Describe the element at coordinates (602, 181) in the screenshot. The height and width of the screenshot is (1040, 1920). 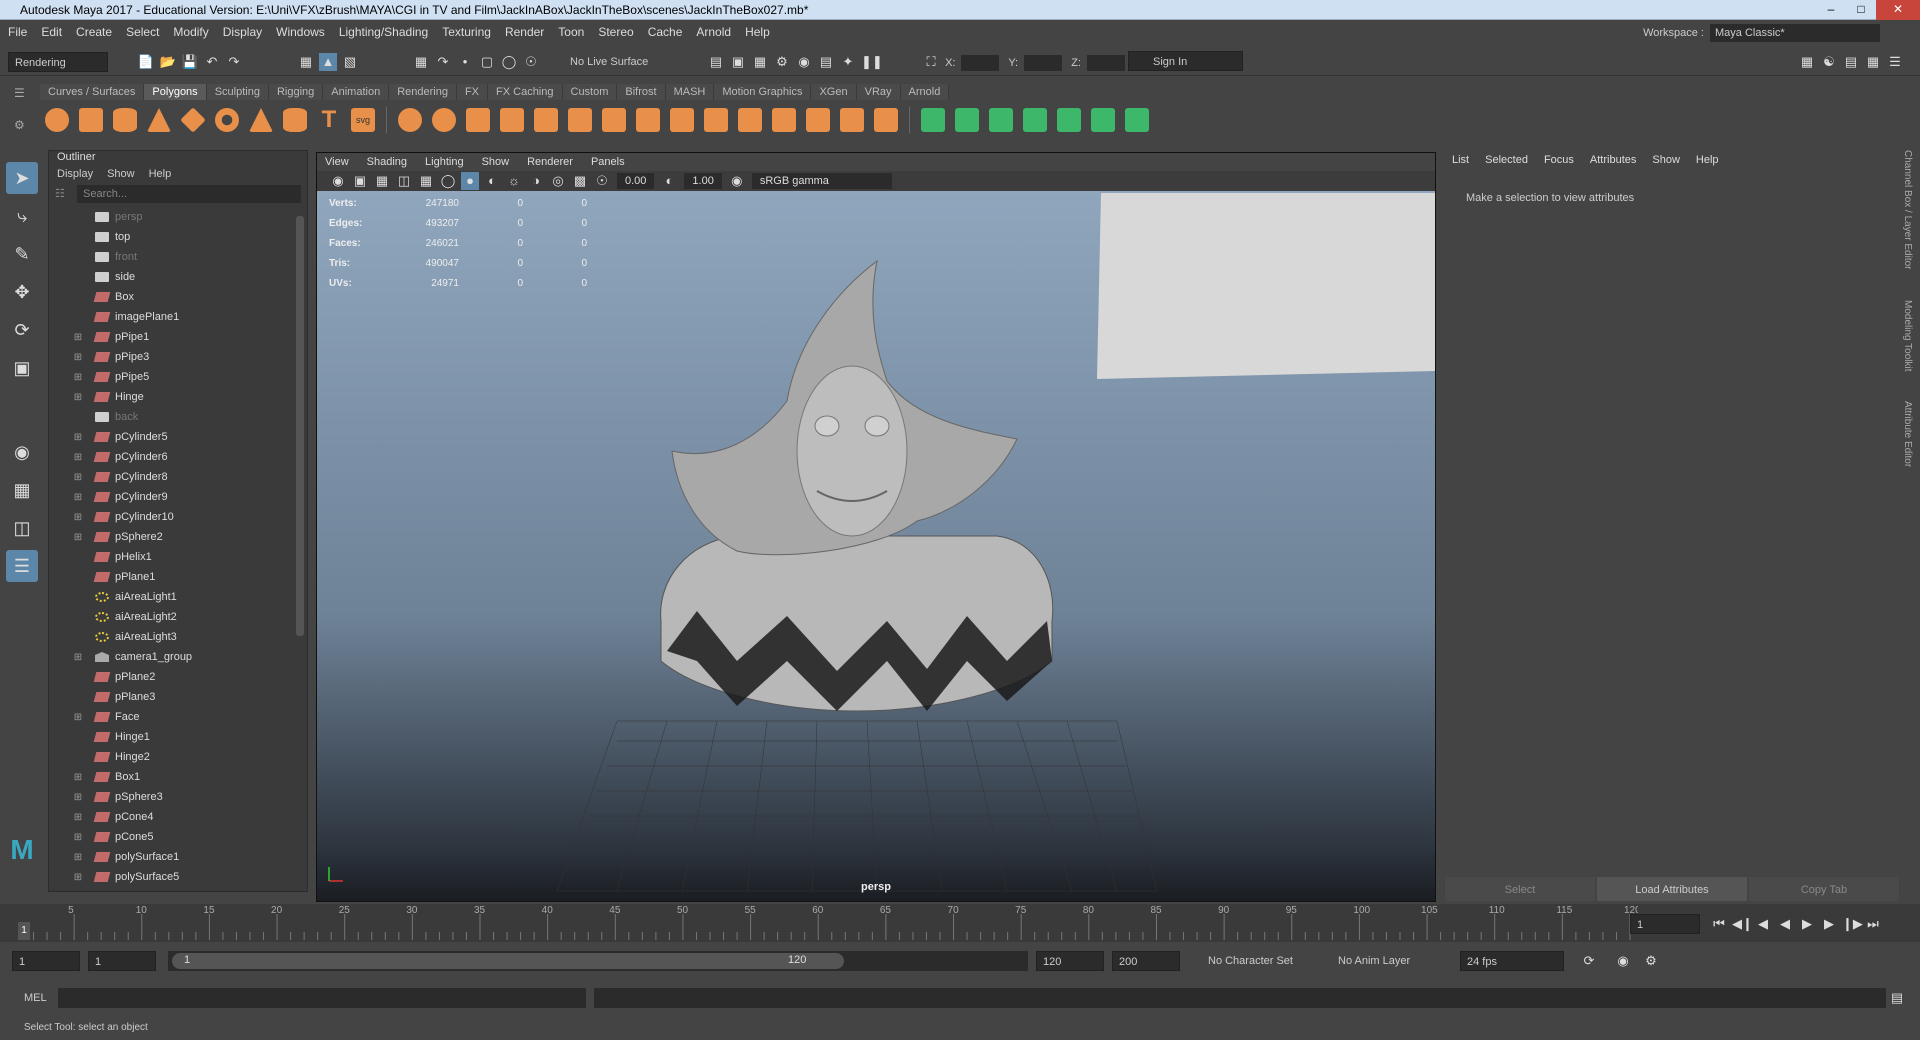
I see `exposure-icon: ☉` at that location.